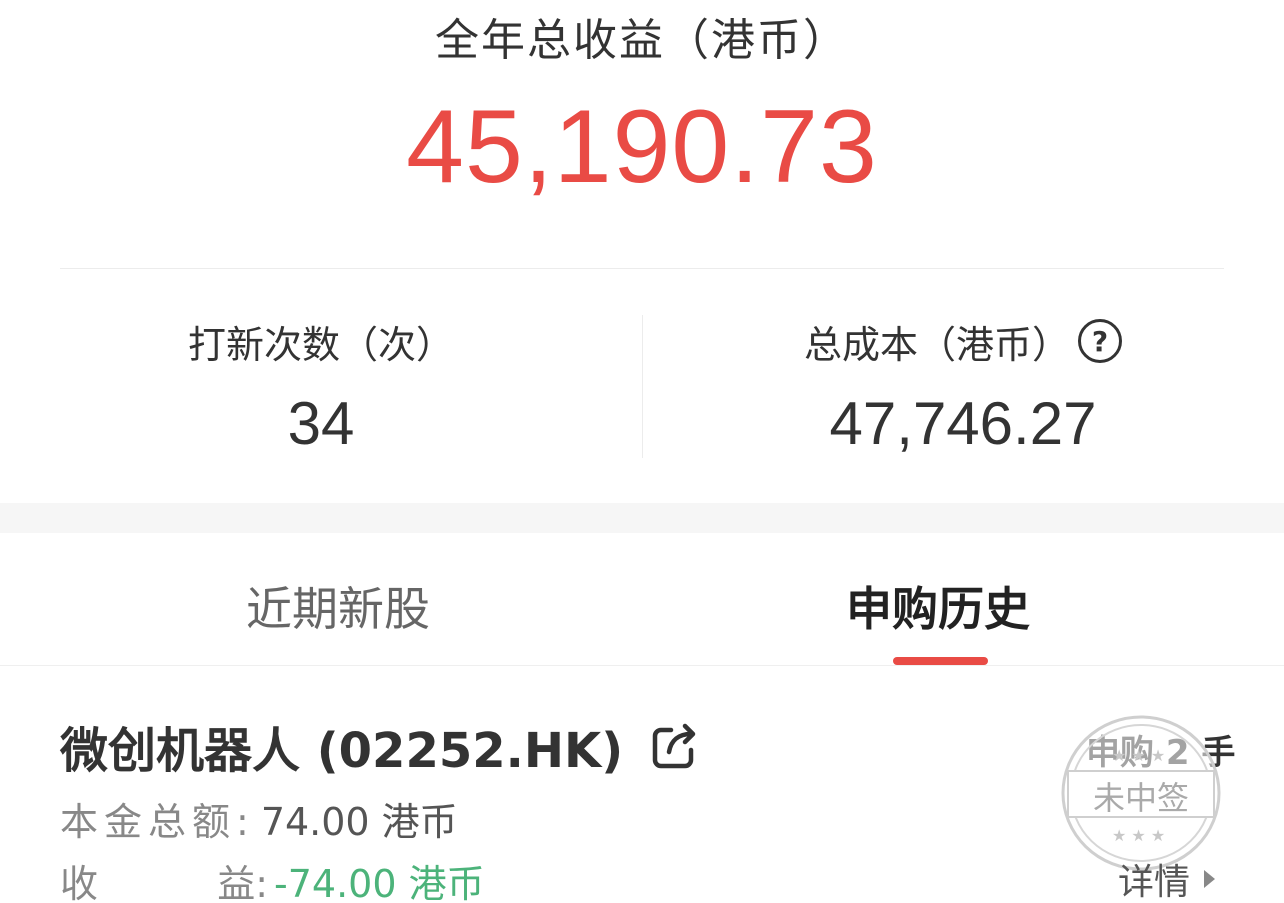  I want to click on total-cost-label: 总成本（港币）, so click(936, 344).